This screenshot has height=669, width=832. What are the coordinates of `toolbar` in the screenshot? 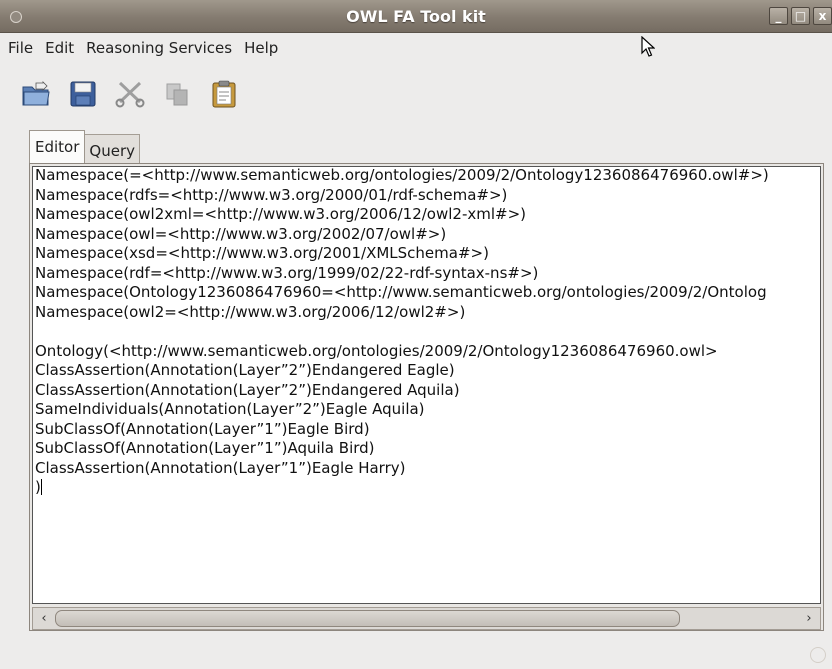 It's located at (416, 94).